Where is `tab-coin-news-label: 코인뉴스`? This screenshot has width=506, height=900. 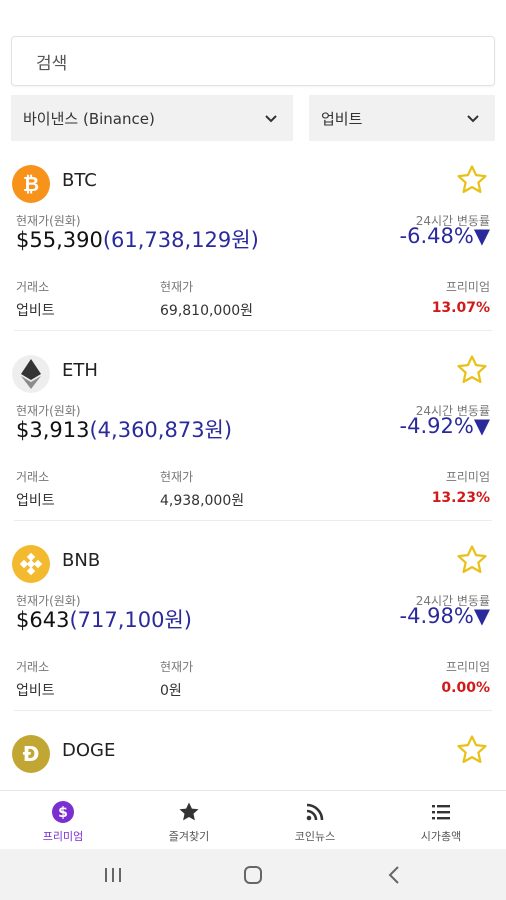
tab-coin-news-label: 코인뉴스 is located at coordinates (315, 836).